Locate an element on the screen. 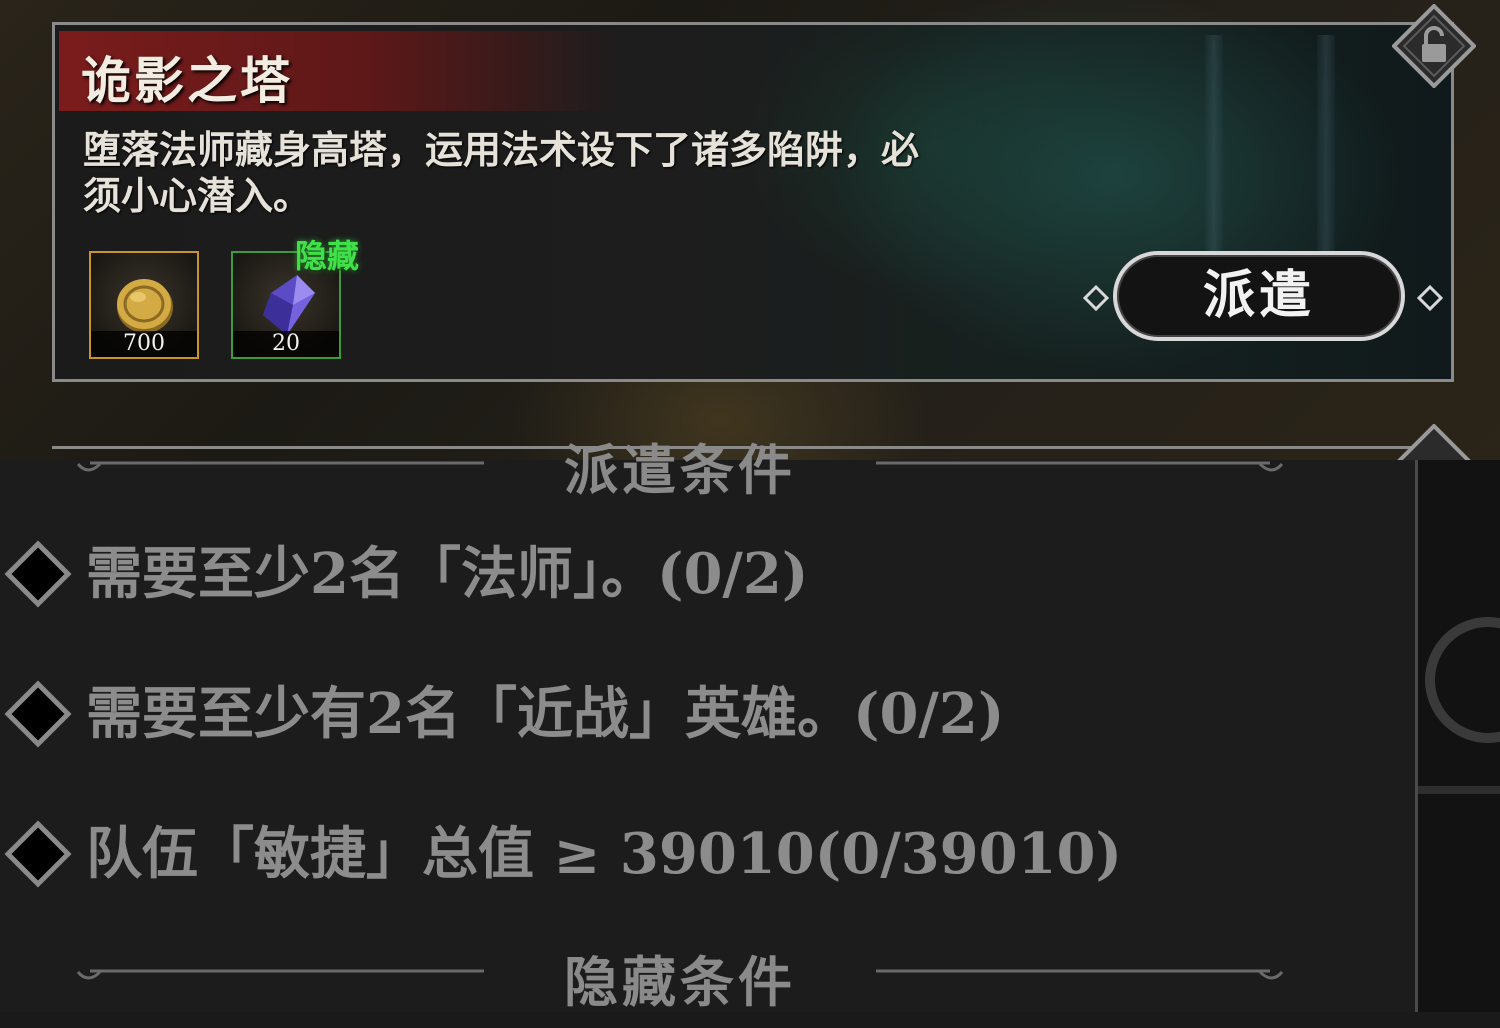 This screenshot has height=1028, width=1500. hidden-conditions-header: 隐藏条件 is located at coordinates (680, 989).